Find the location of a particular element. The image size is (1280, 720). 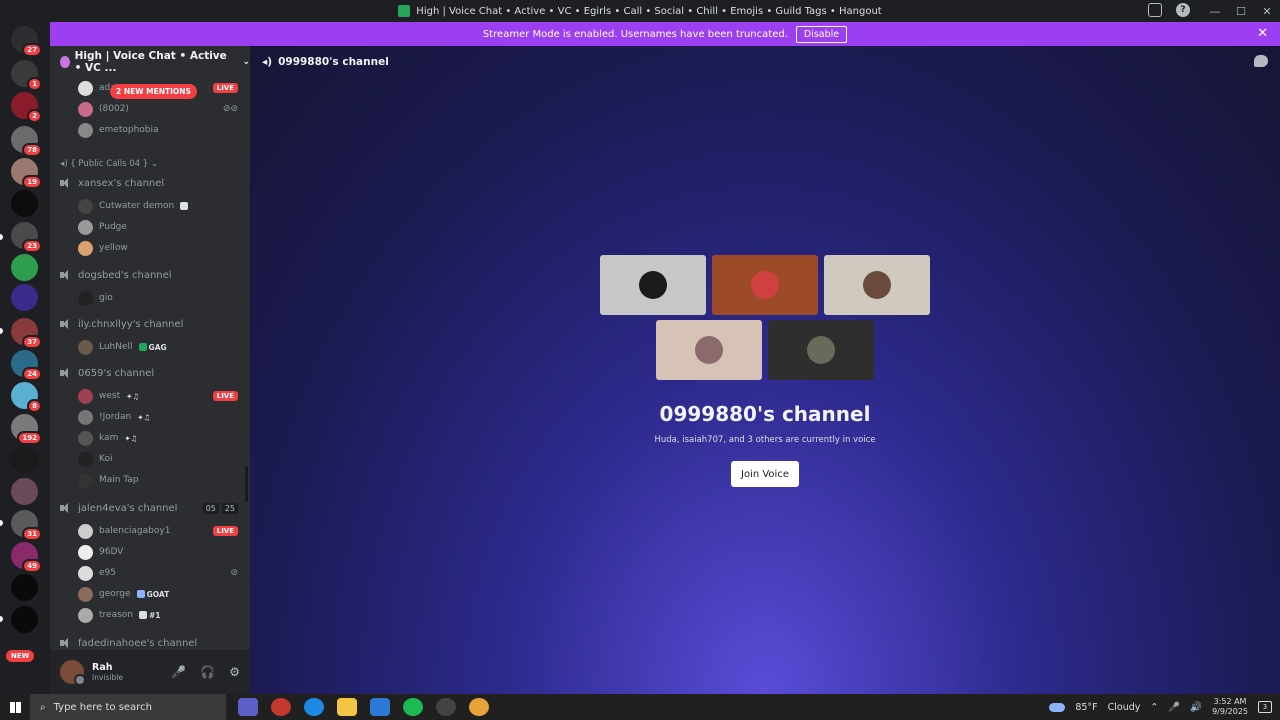

taskbar-search: ⌕ Type here to search is located at coordinates (128, 707).